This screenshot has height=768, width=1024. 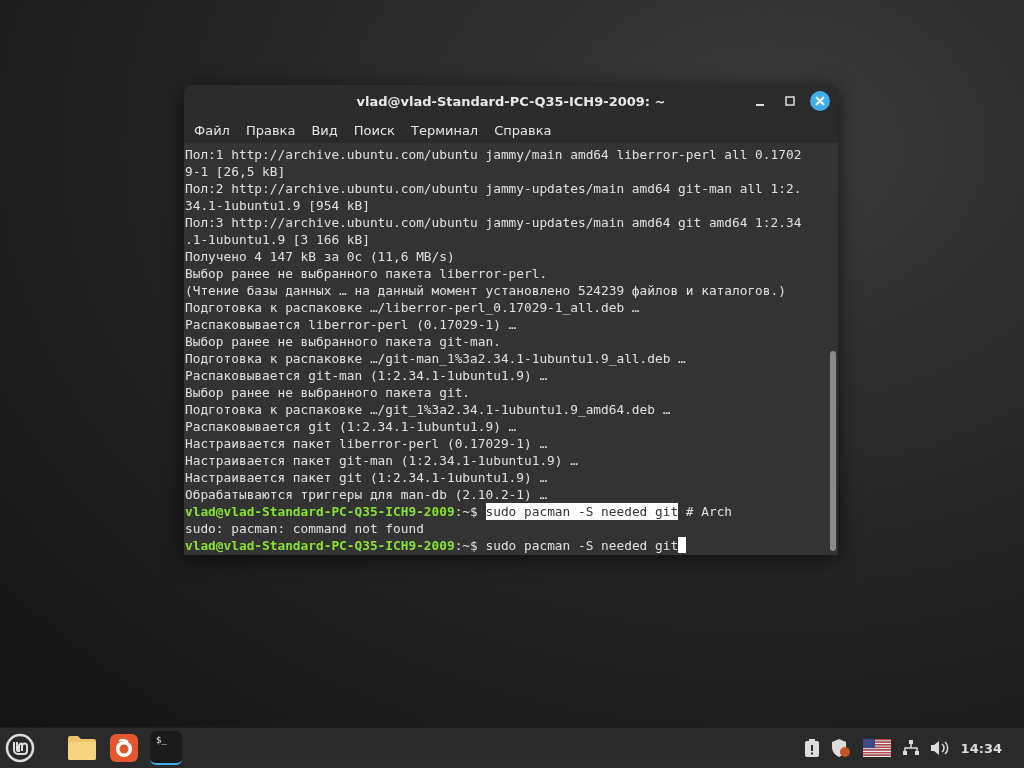 I want to click on terminal-output-line: 34.1-1ubuntu1.9 [954 kB], so click(x=277, y=205).